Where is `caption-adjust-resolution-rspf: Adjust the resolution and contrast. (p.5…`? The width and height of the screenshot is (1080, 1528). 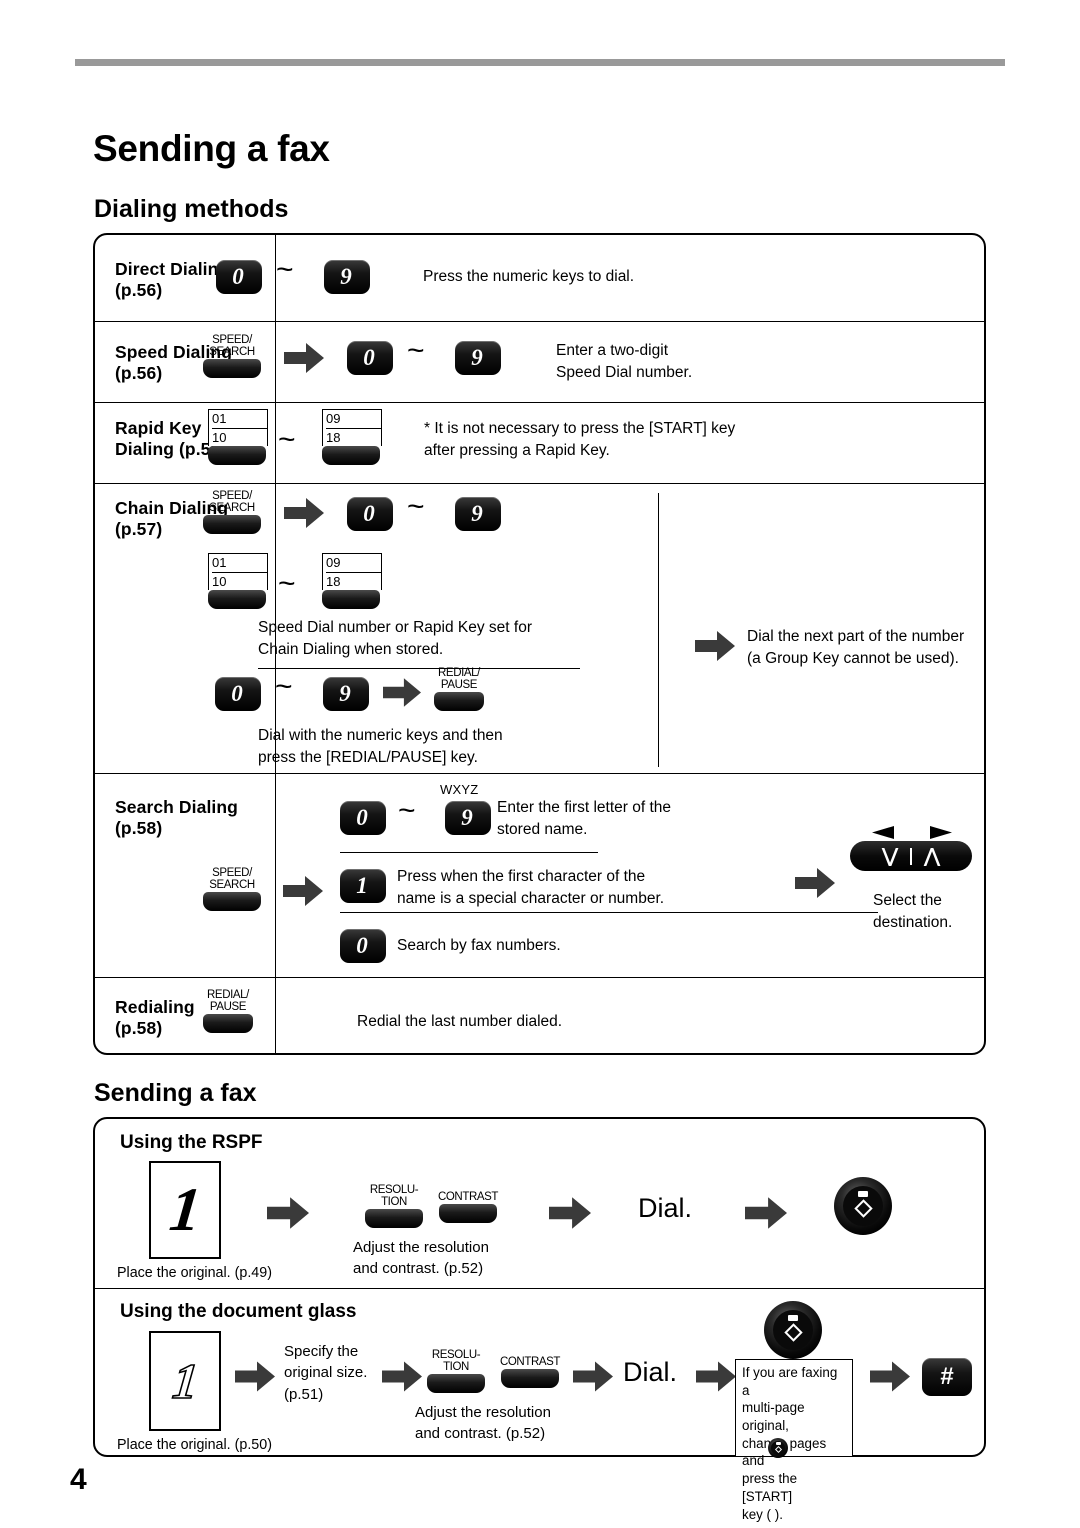
caption-adjust-resolution-rspf: Adjust the resolution and contrast. (p.5… is located at coordinates (421, 1258).